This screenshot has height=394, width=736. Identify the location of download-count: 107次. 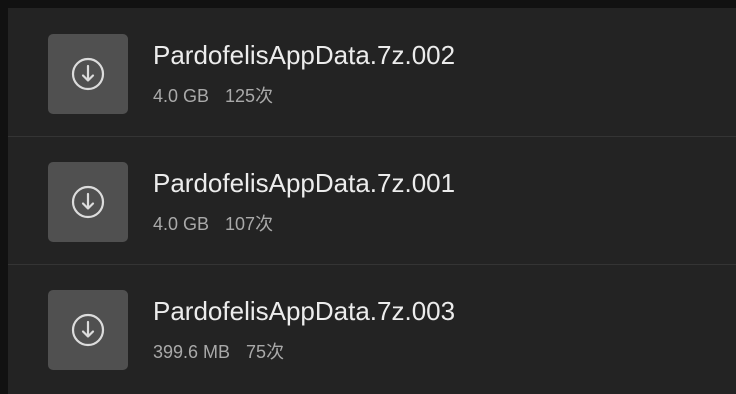
(249, 224).